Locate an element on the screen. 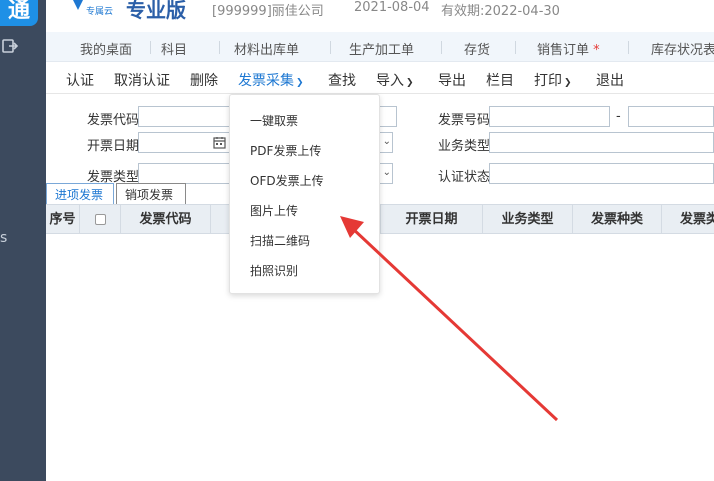  invoice-collect-button: 发票采集 ❯ is located at coordinates (271, 80).